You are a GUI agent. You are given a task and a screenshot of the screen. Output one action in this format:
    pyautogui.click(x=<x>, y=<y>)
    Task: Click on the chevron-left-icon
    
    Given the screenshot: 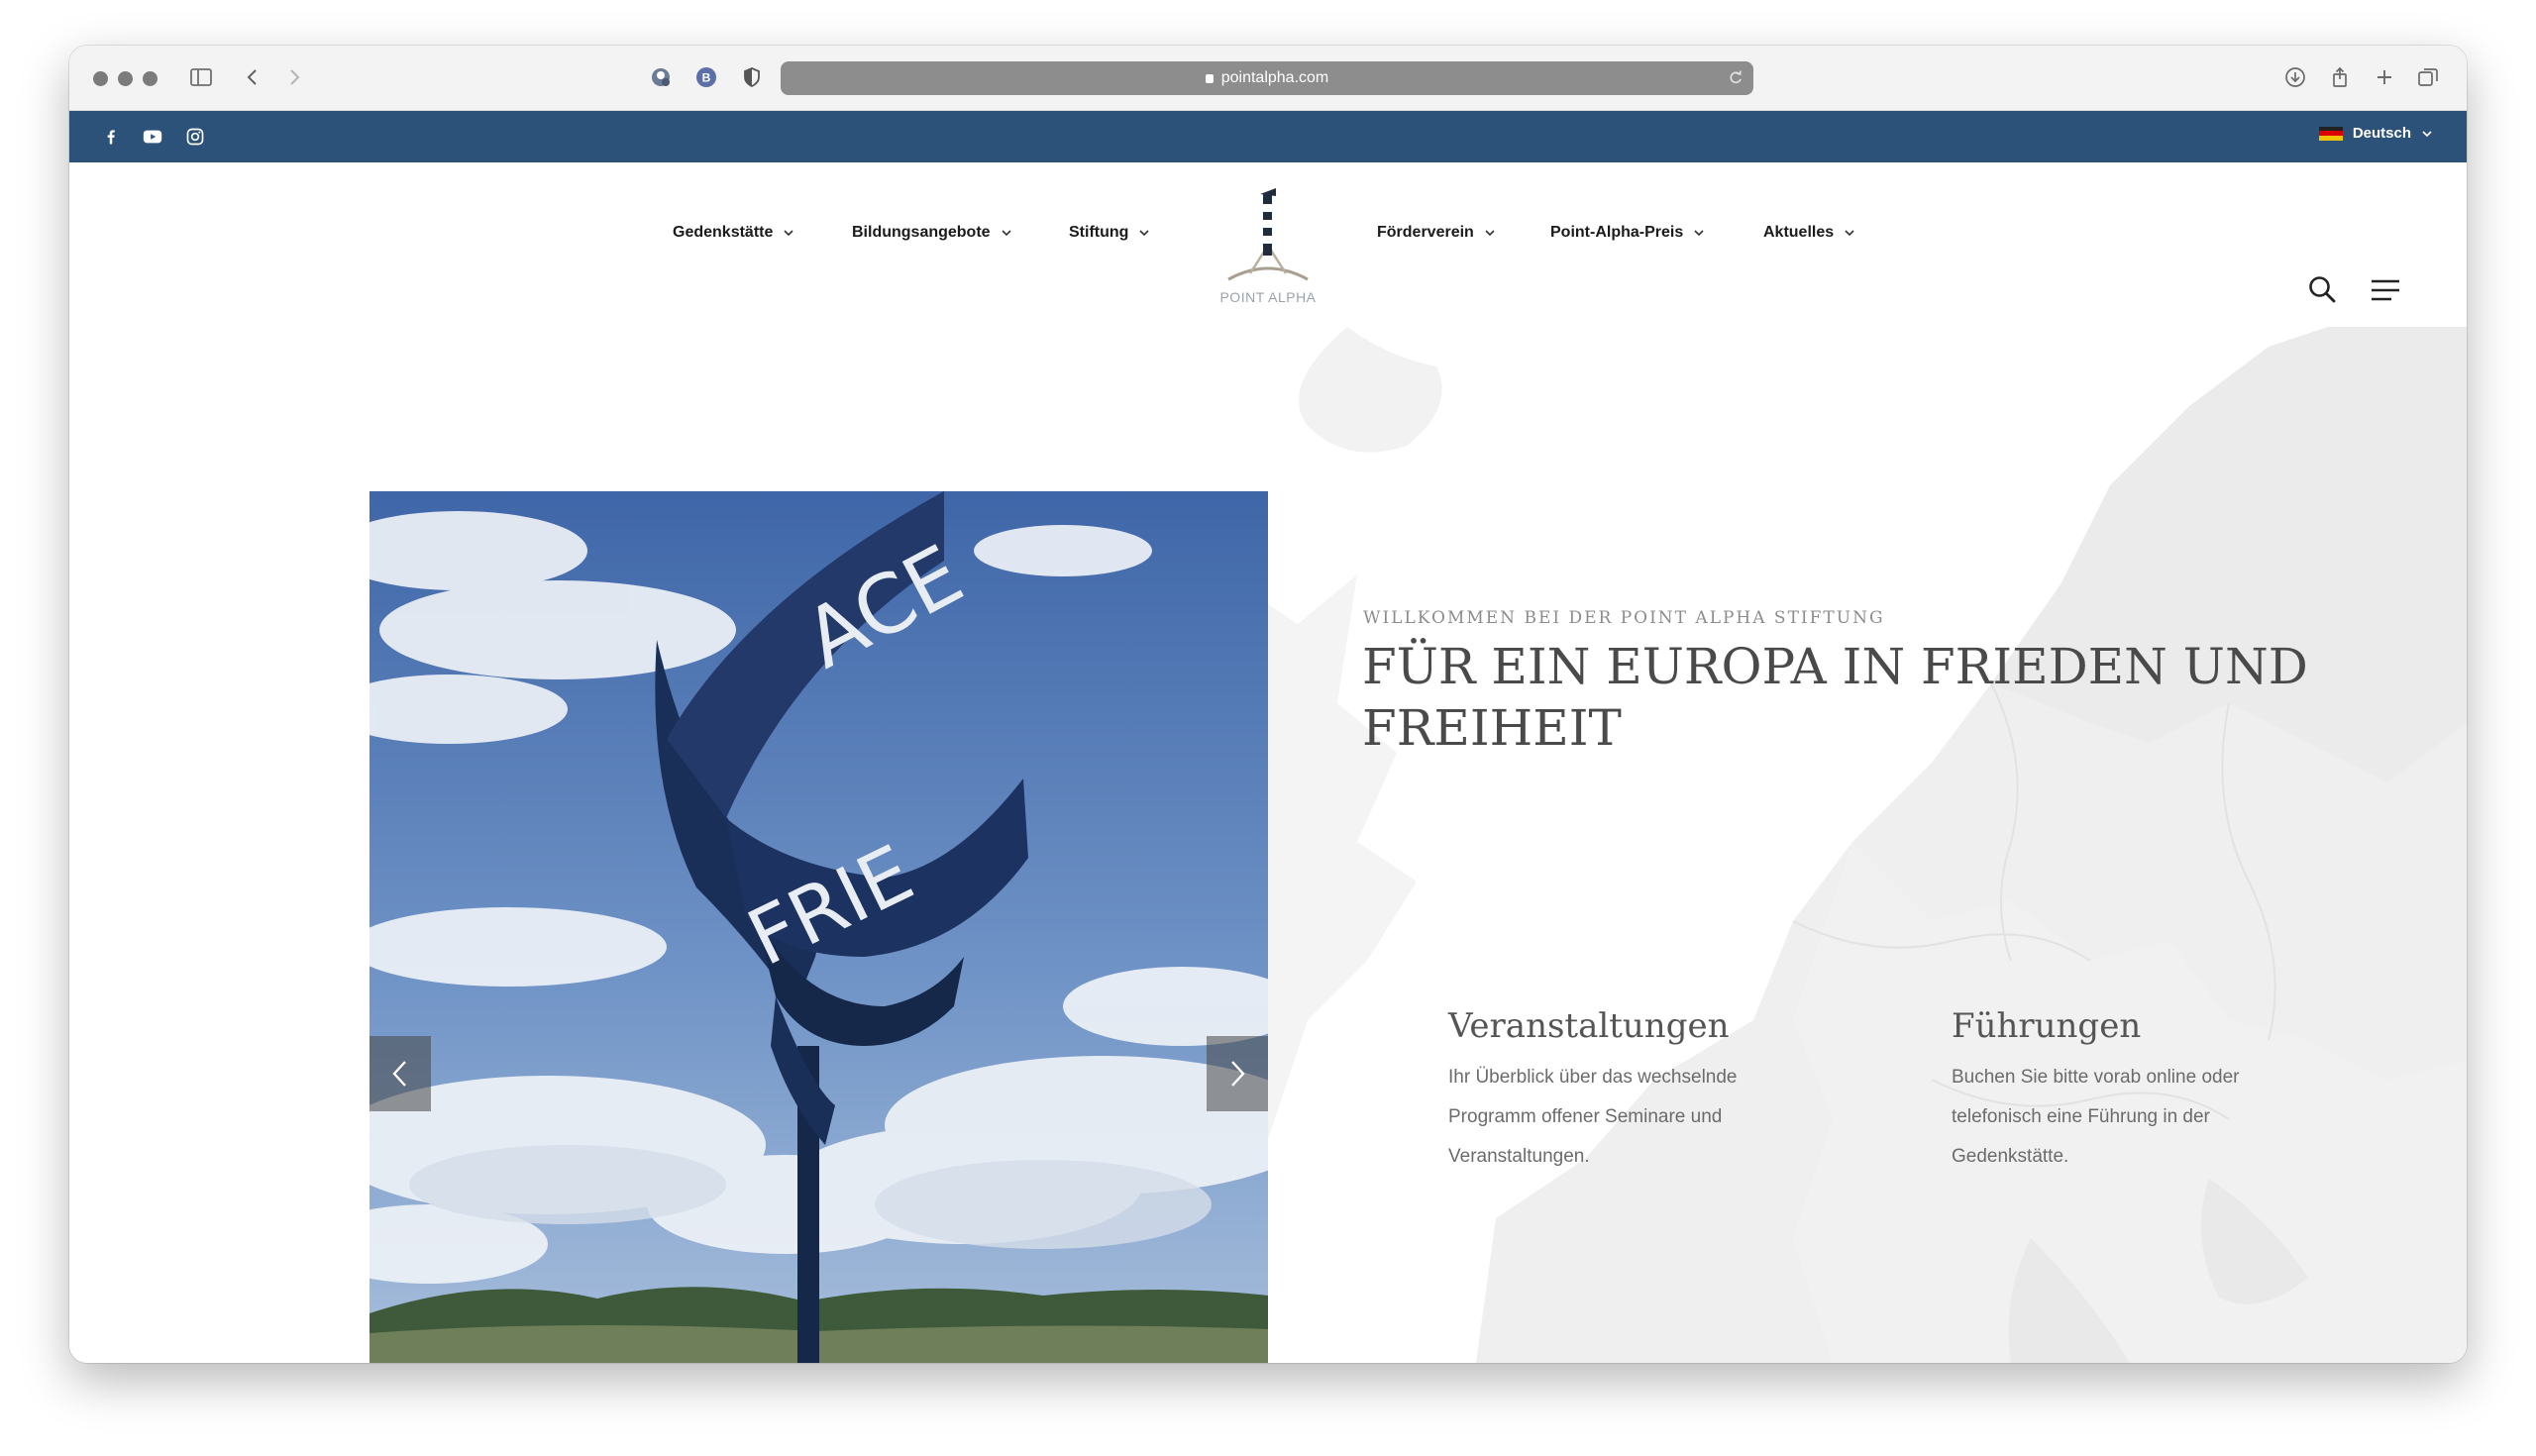 What is the action you would take?
    pyautogui.click(x=399, y=1074)
    